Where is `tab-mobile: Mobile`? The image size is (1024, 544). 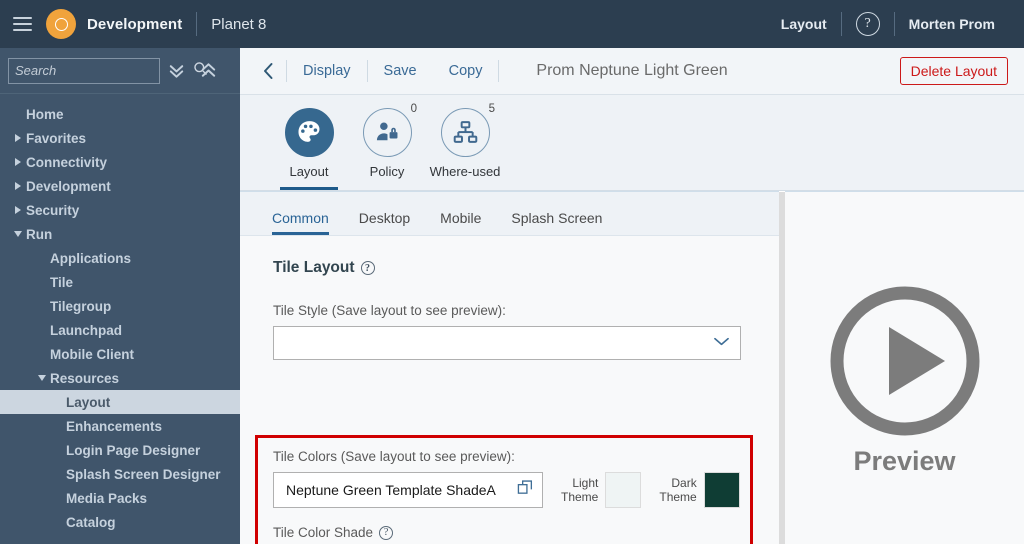
tab-mobile: Mobile is located at coordinates (460, 222).